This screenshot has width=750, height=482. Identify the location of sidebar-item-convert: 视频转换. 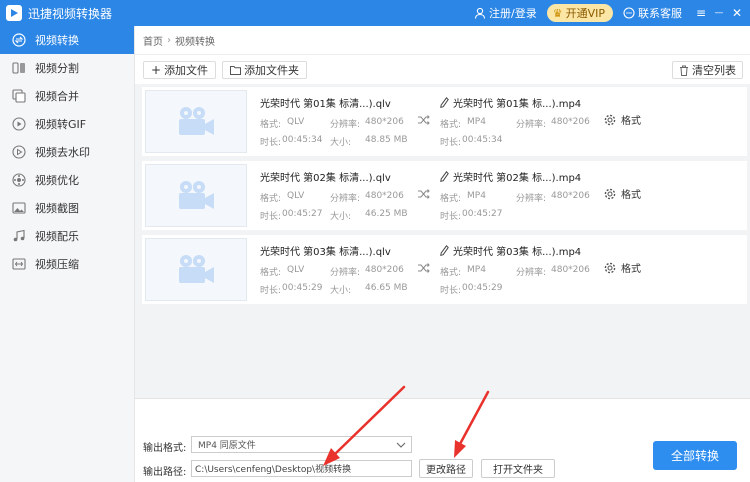
(67, 40).